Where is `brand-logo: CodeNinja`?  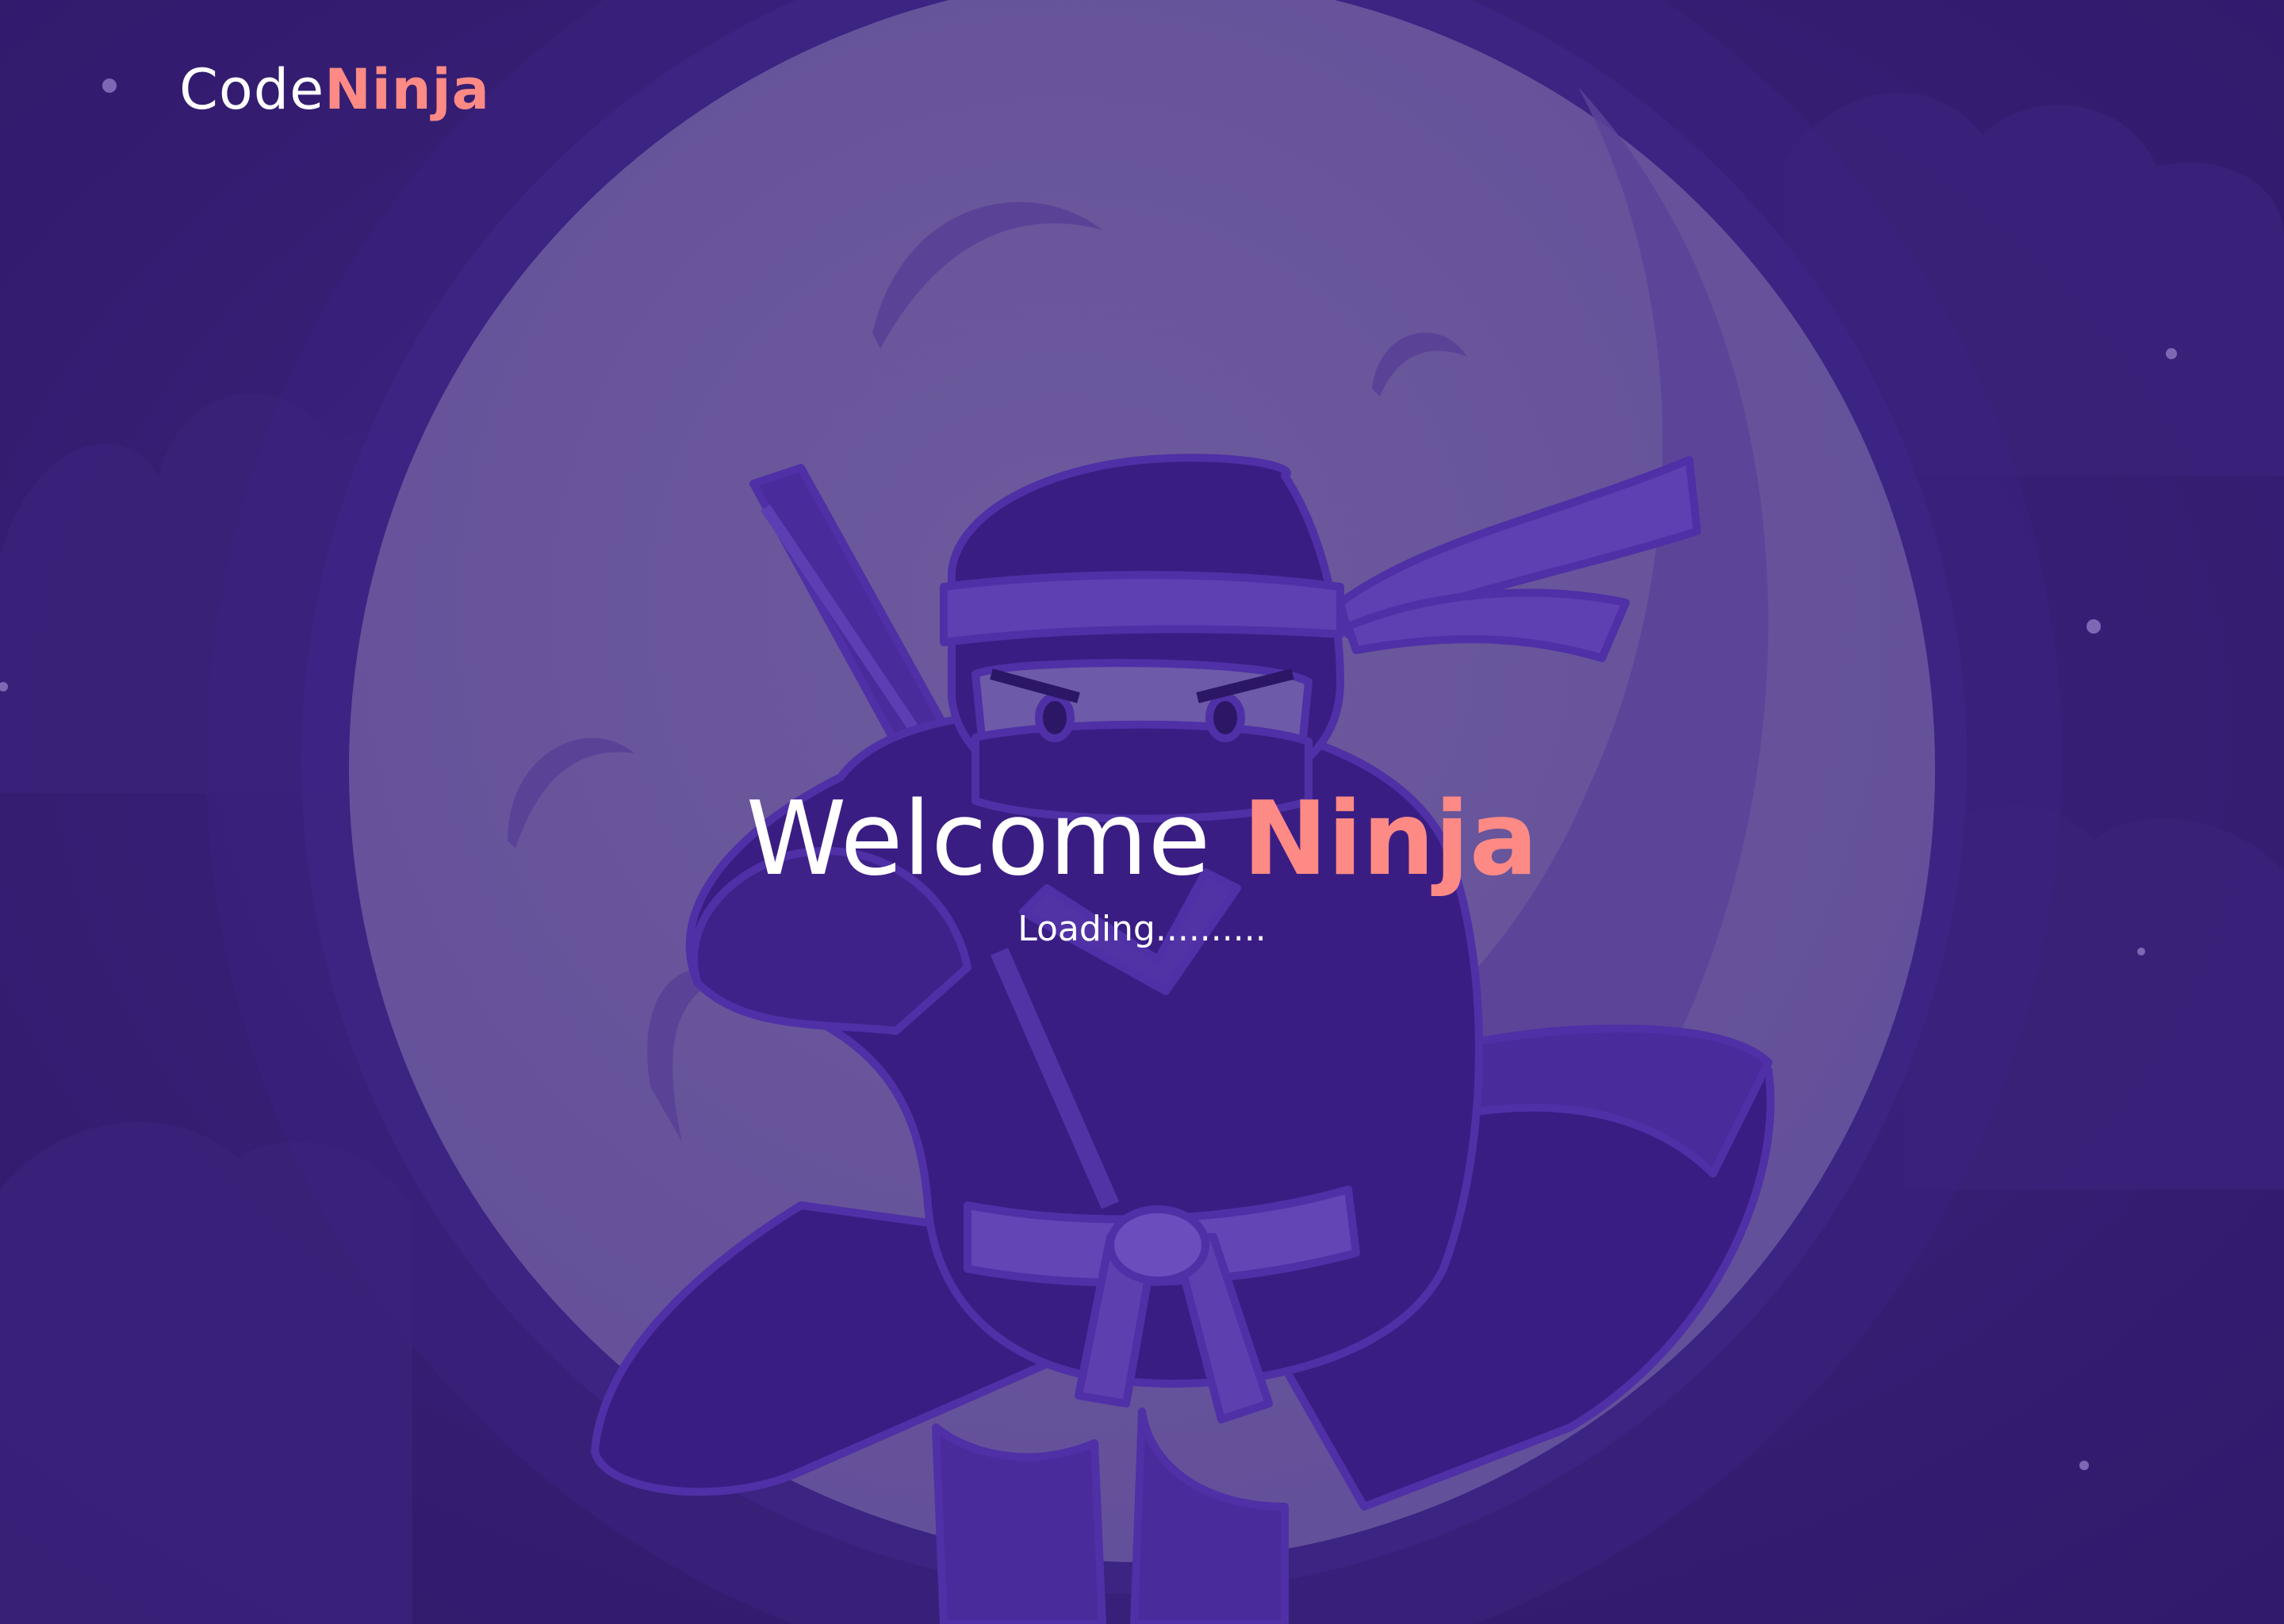
brand-logo: CodeNinja is located at coordinates (334, 89).